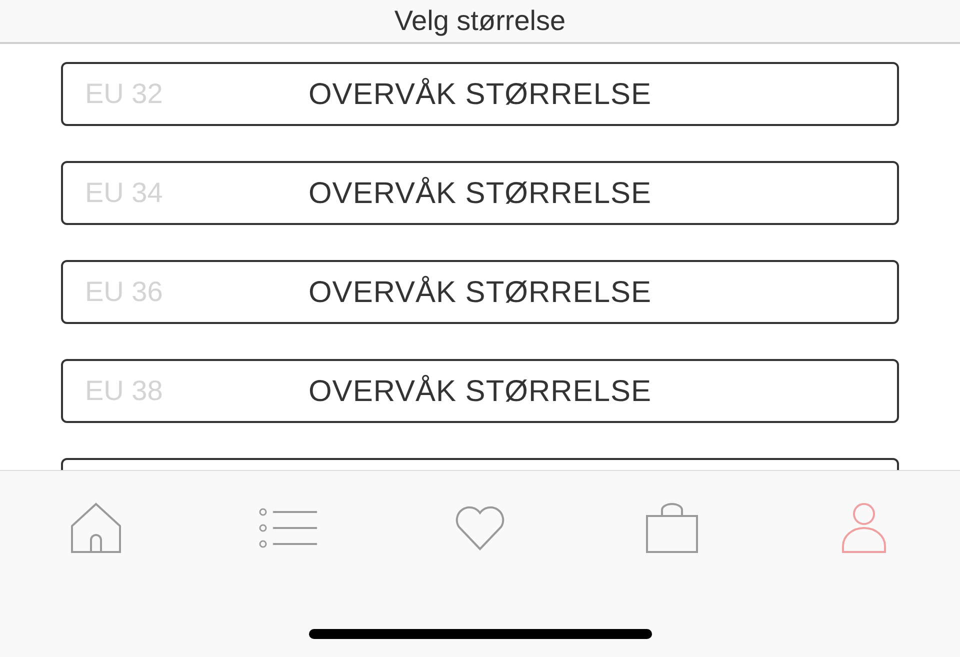  Describe the element at coordinates (480, 21) in the screenshot. I see `page-title: Velg størrelse` at that location.